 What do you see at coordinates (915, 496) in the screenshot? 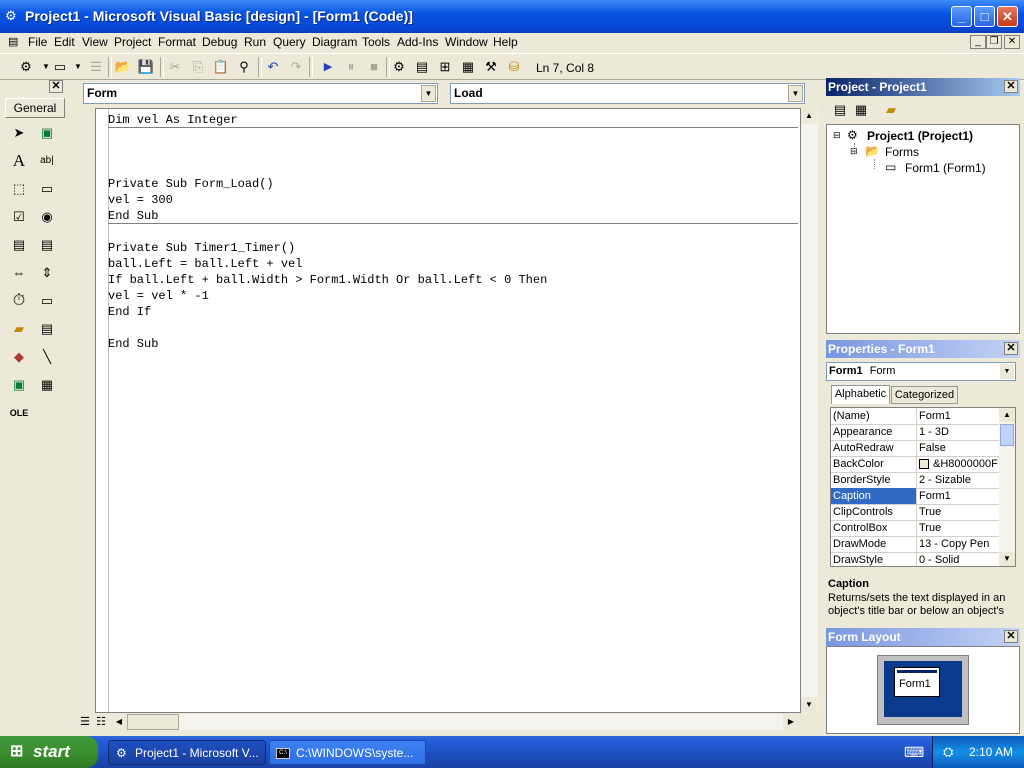
I see `property-row-selected: Caption Form1` at bounding box center [915, 496].